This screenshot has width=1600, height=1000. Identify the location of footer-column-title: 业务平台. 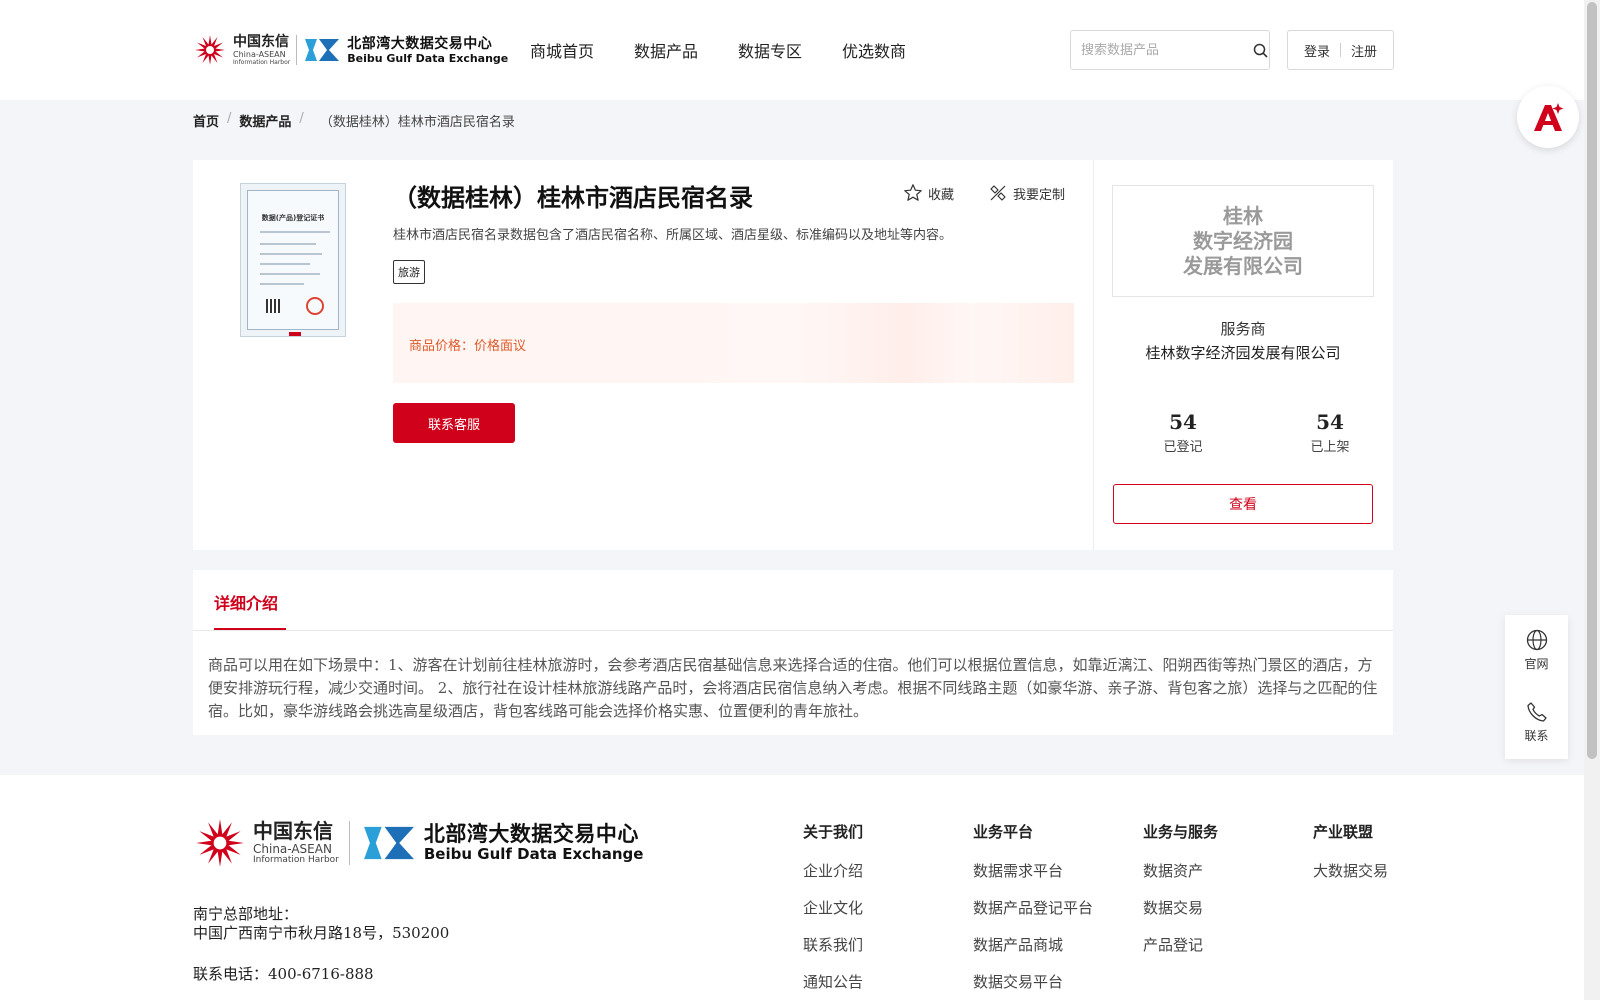
(1003, 832).